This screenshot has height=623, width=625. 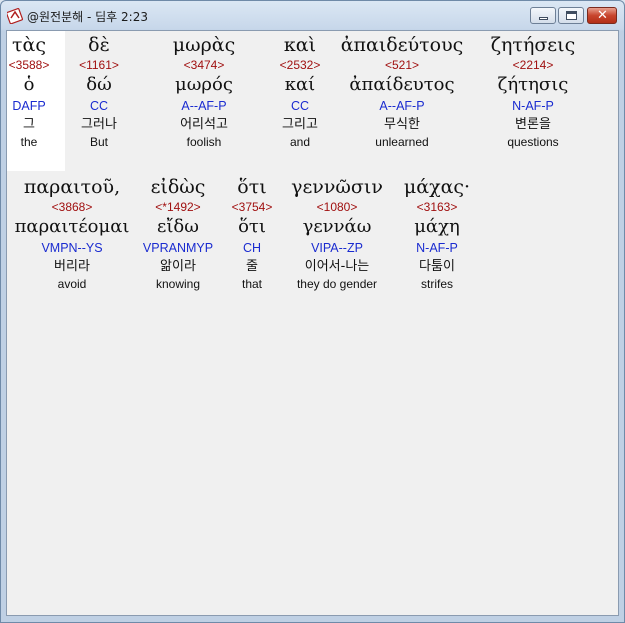 What do you see at coordinates (251, 284) in the screenshot?
I see `english-gloss: that` at bounding box center [251, 284].